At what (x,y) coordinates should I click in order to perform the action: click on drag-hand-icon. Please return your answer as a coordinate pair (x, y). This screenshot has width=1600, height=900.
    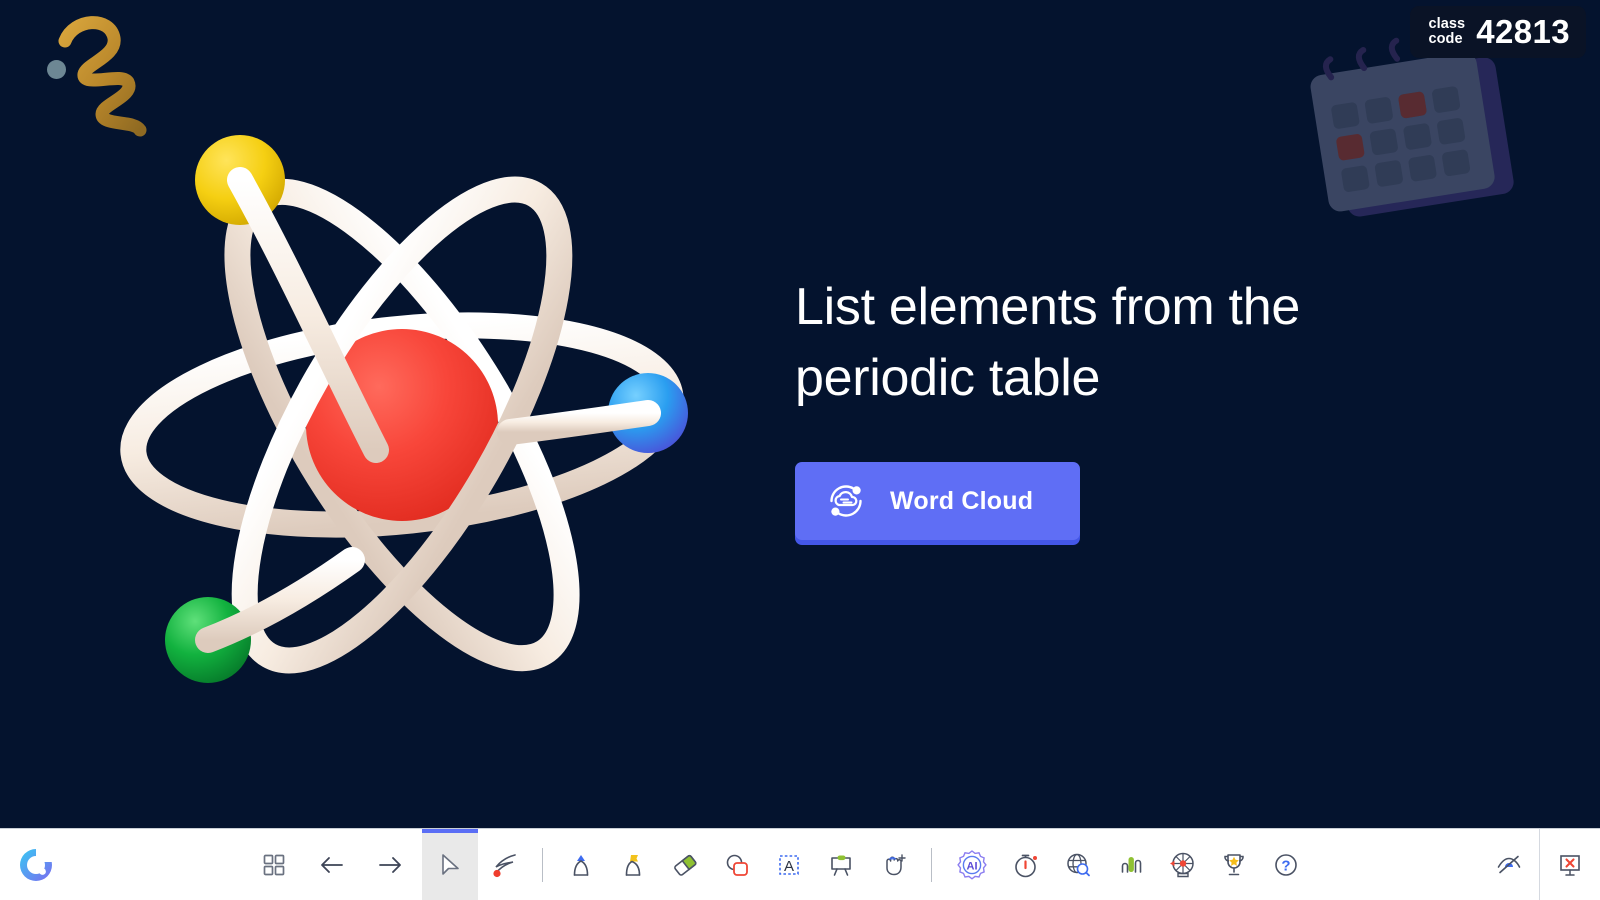
    Looking at the image, I should click on (896, 864).